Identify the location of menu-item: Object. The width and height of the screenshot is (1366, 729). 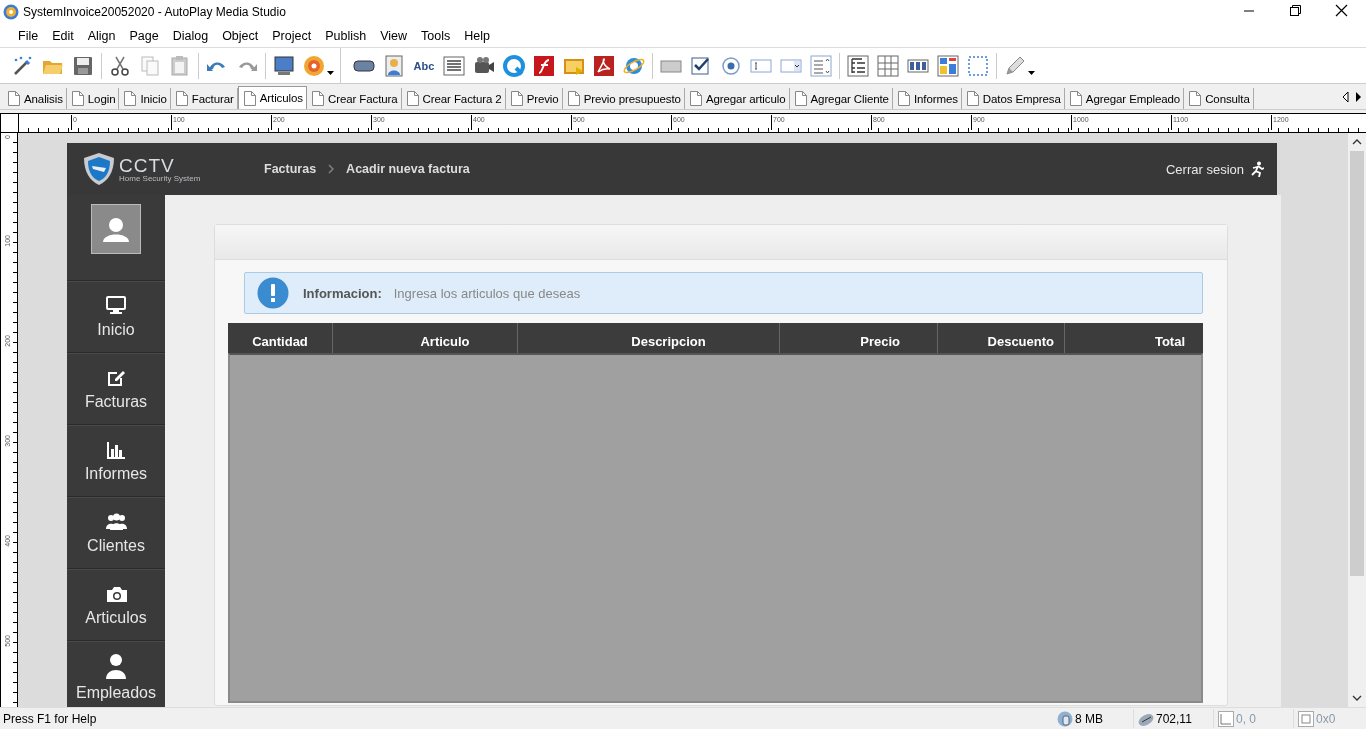
(240, 35).